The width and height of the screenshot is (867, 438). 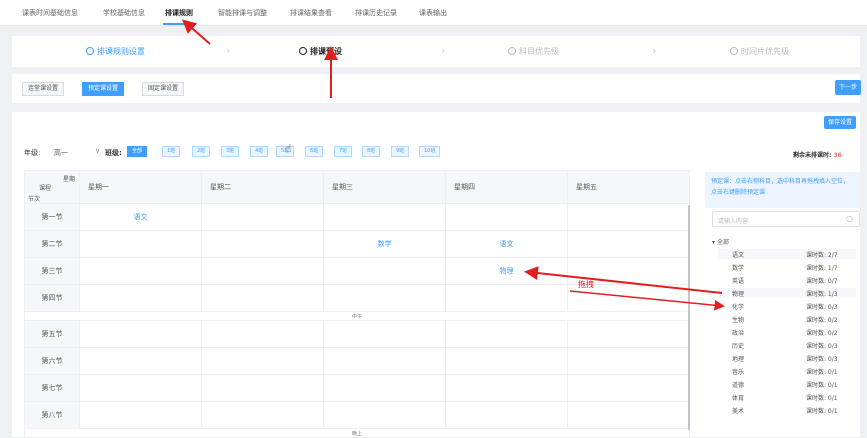 What do you see at coordinates (433, 13) in the screenshot?
I see `tab-output: 课表输出` at bounding box center [433, 13].